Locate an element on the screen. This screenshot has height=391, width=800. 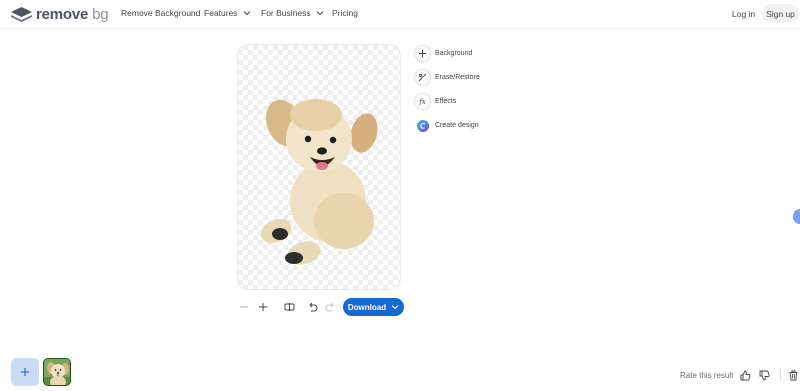
nav-label: Remove Background is located at coordinates (161, 13).